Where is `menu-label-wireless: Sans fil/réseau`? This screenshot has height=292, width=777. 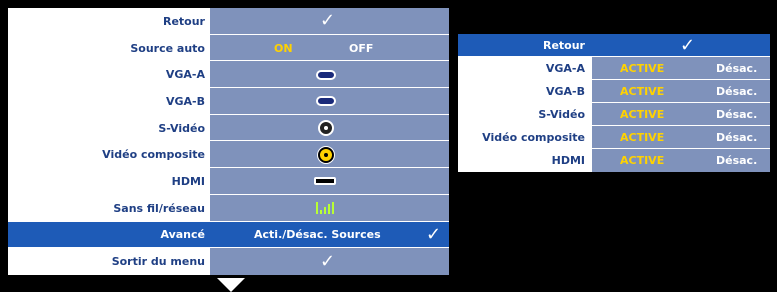
menu-label-wireless: Sans fil/réseau is located at coordinates (159, 208).